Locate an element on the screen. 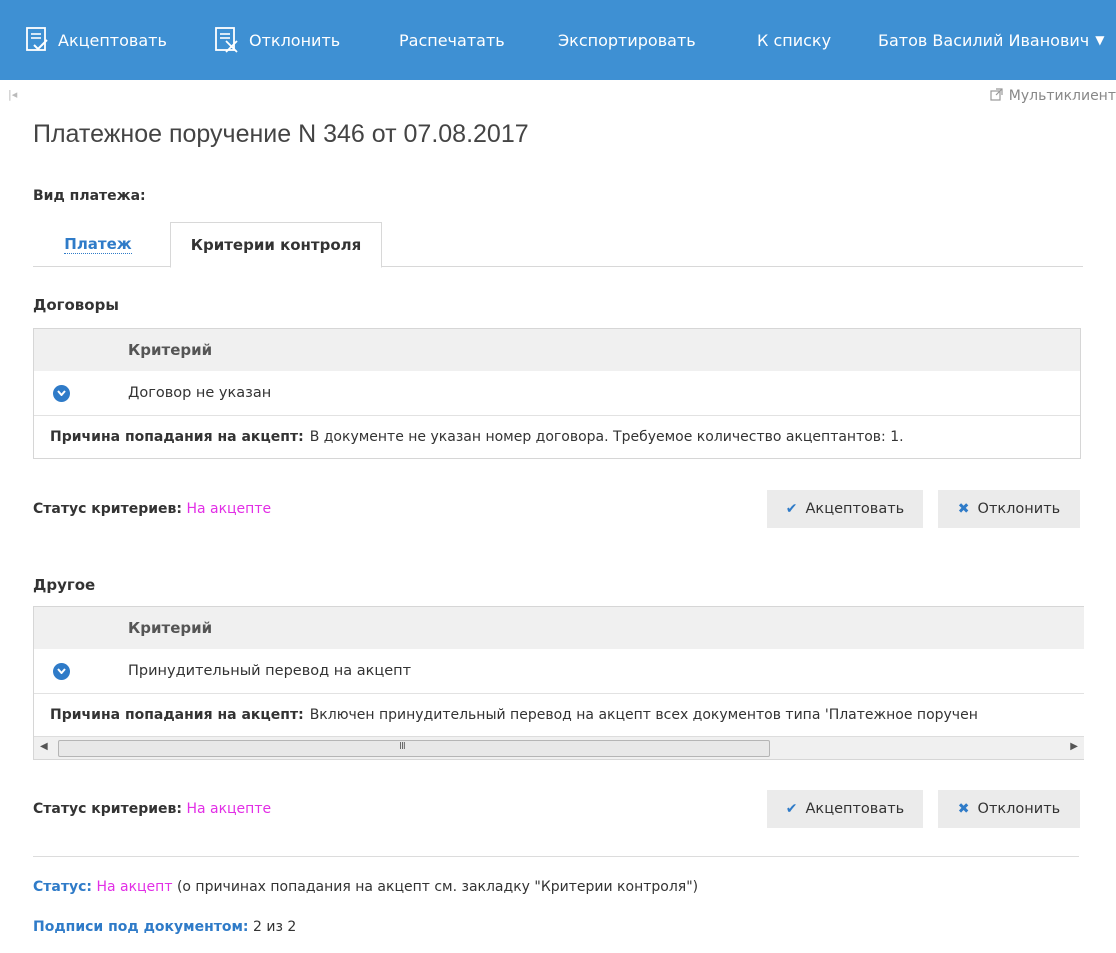 Image resolution: width=1116 pixels, height=953 pixels. scrollbar-thumb: III is located at coordinates (414, 748).